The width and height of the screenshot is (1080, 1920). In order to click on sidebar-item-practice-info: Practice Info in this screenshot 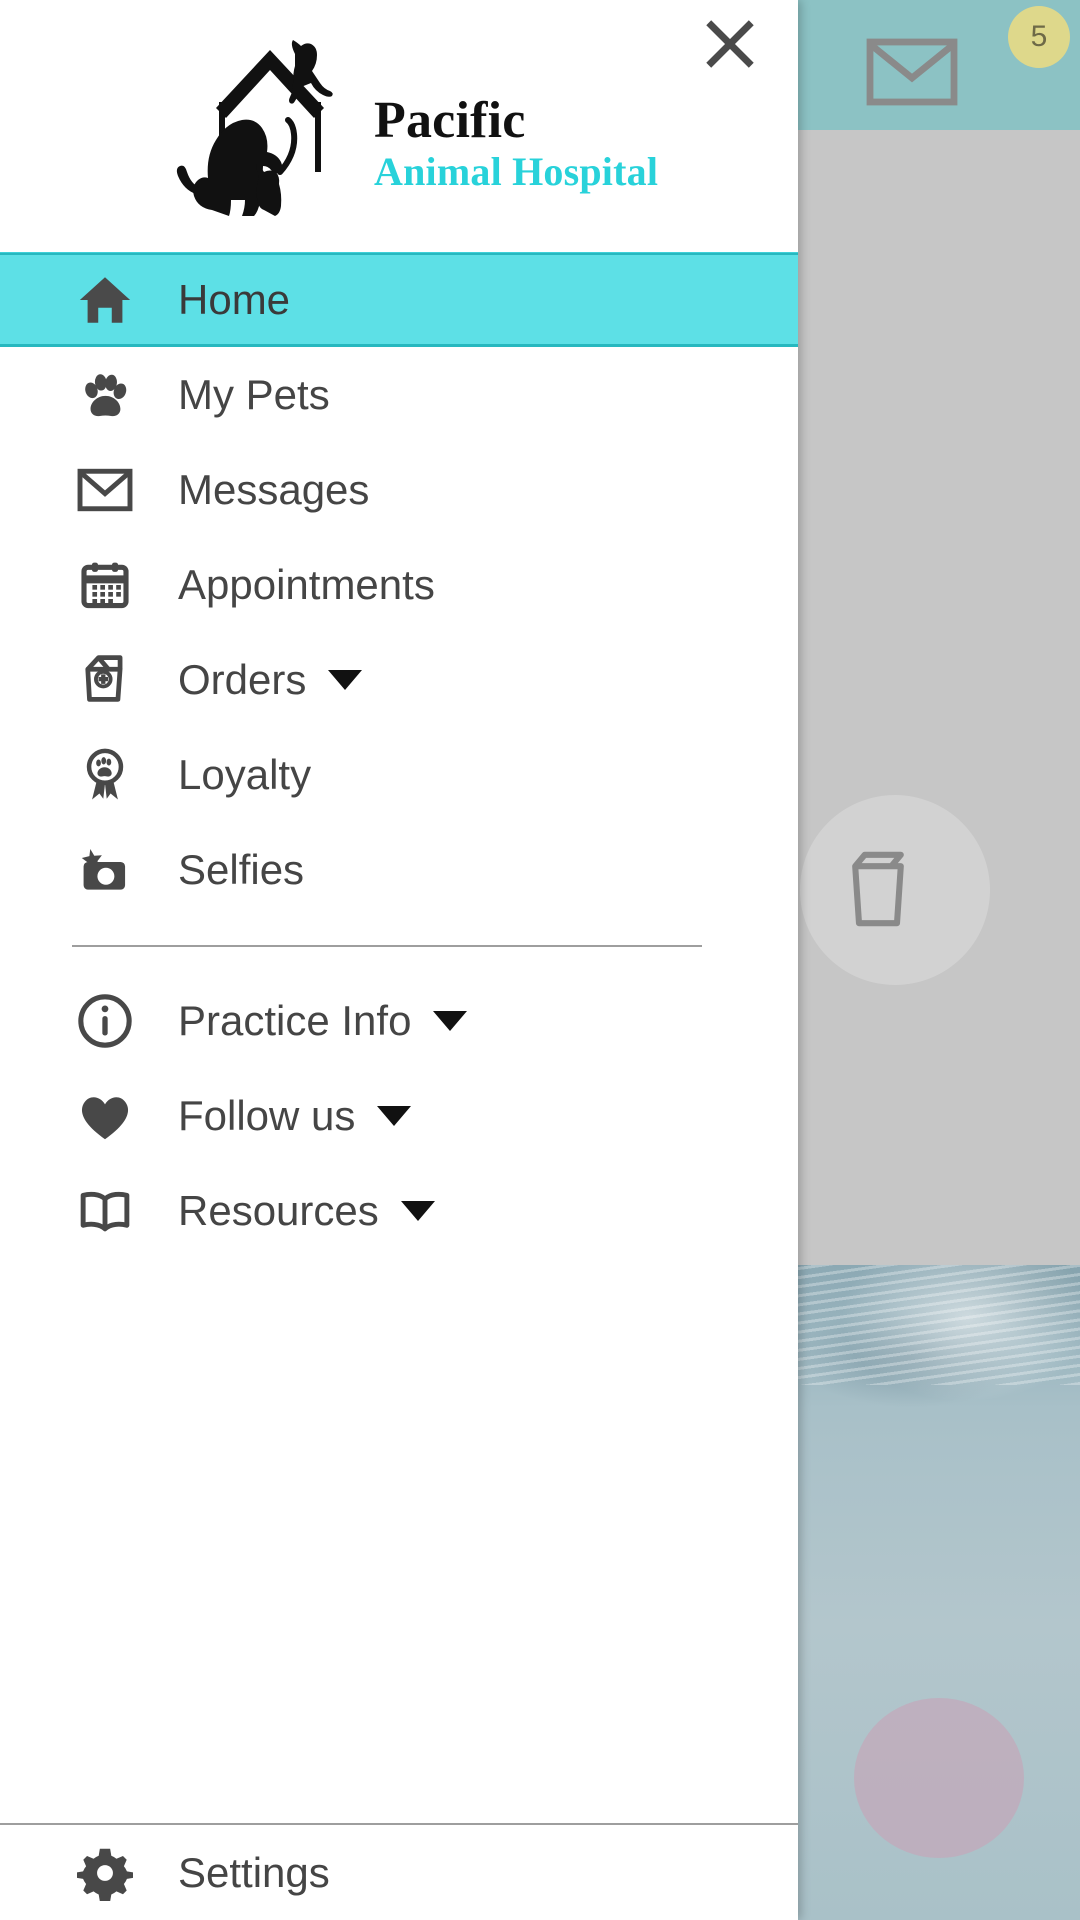, I will do `click(399, 1020)`.